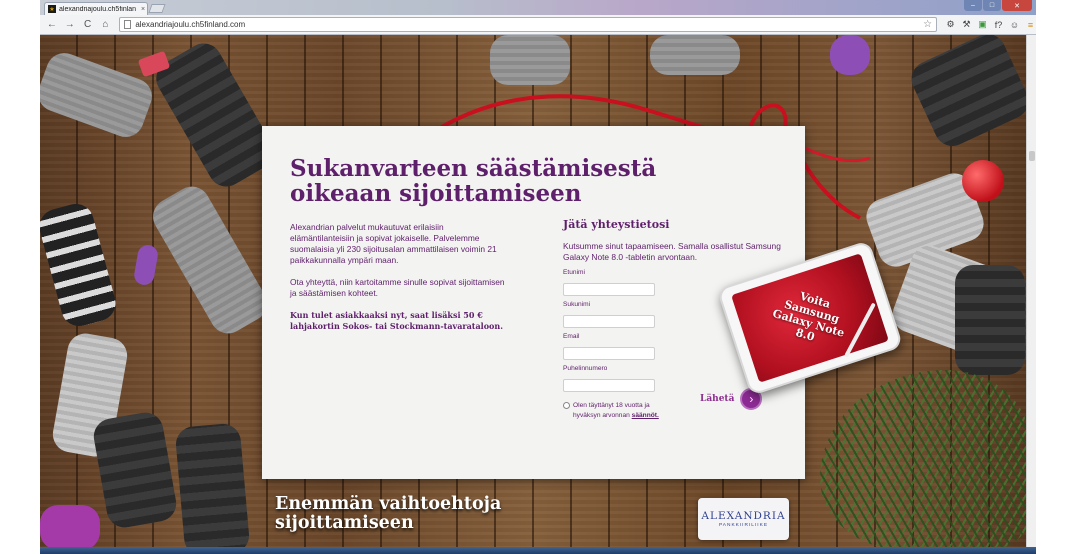  I want to click on favicon-icon: ★, so click(52, 9).